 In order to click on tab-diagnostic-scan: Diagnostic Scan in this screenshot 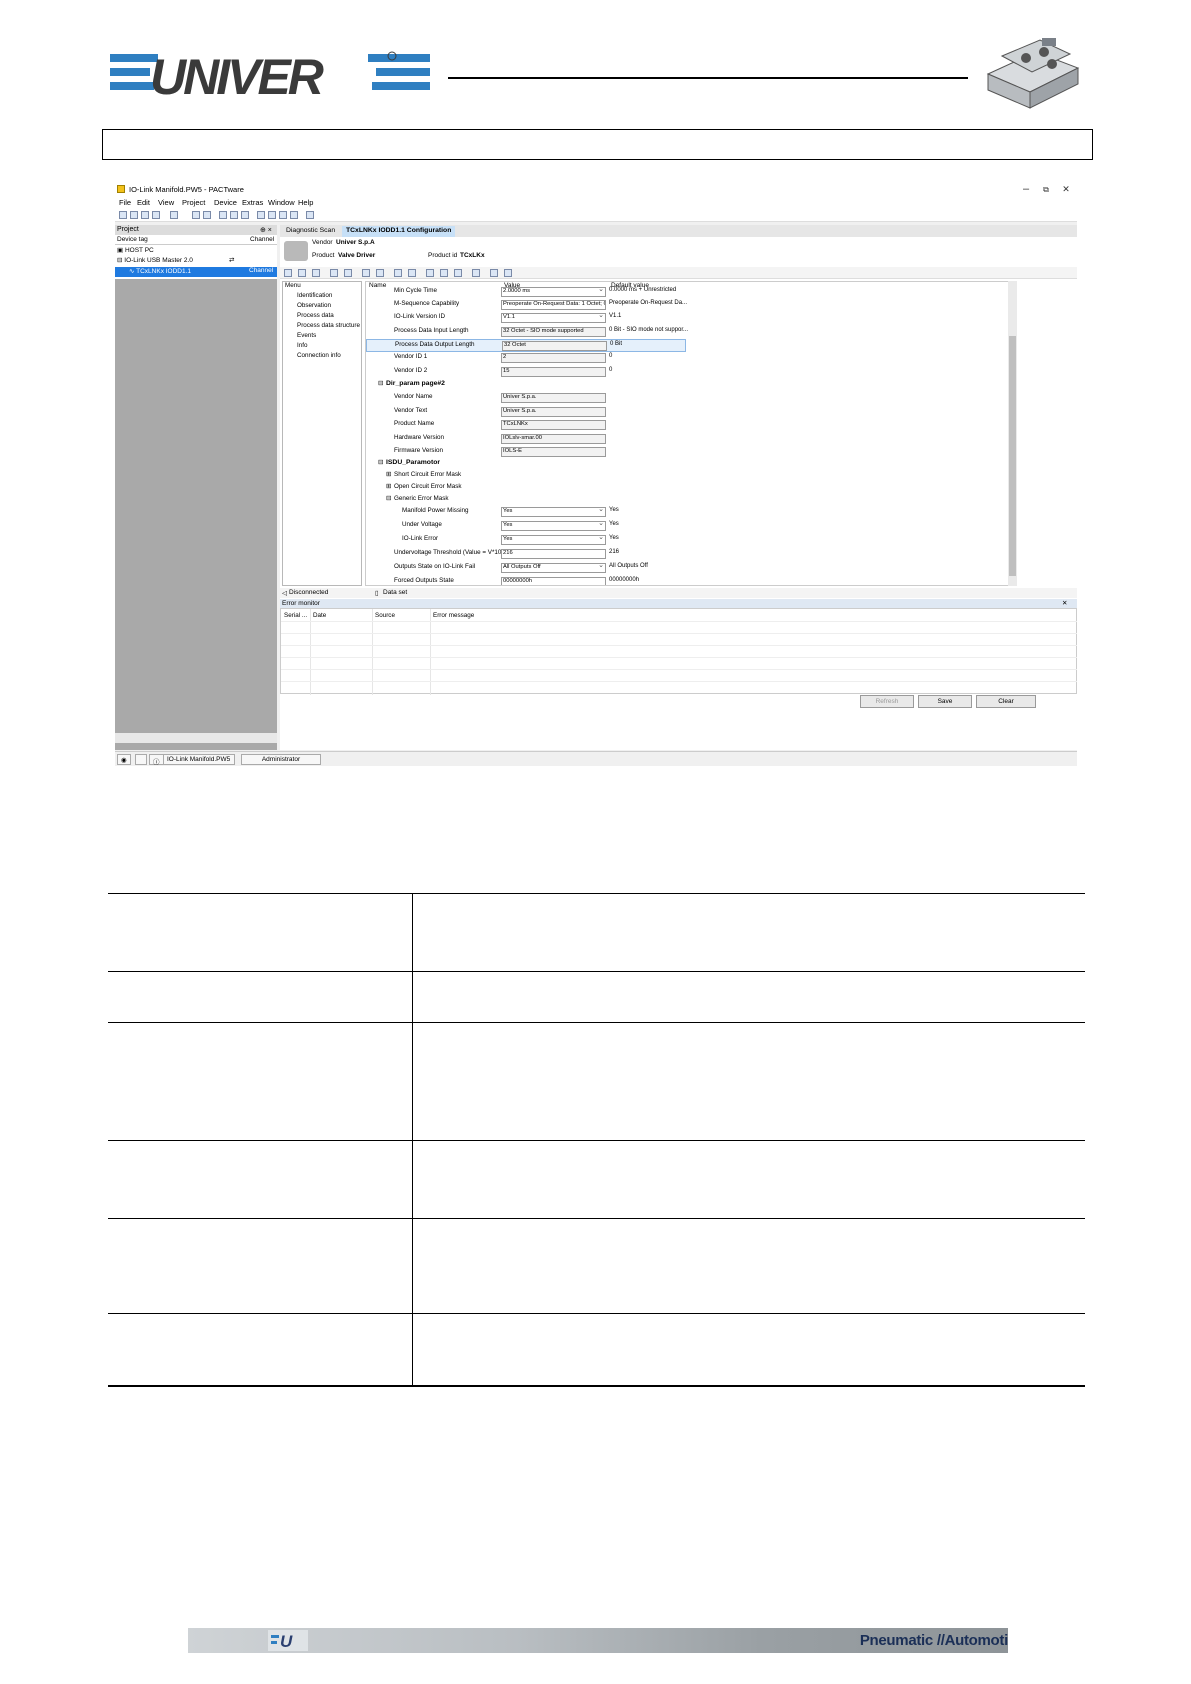, I will do `click(310, 231)`.